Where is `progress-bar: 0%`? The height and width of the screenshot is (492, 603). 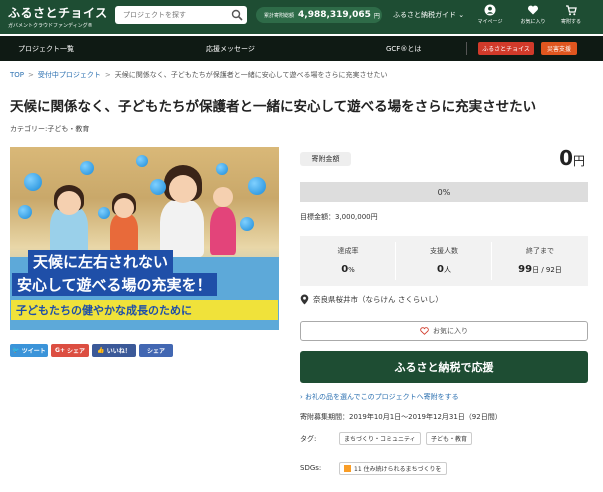 progress-bar: 0% is located at coordinates (444, 192).